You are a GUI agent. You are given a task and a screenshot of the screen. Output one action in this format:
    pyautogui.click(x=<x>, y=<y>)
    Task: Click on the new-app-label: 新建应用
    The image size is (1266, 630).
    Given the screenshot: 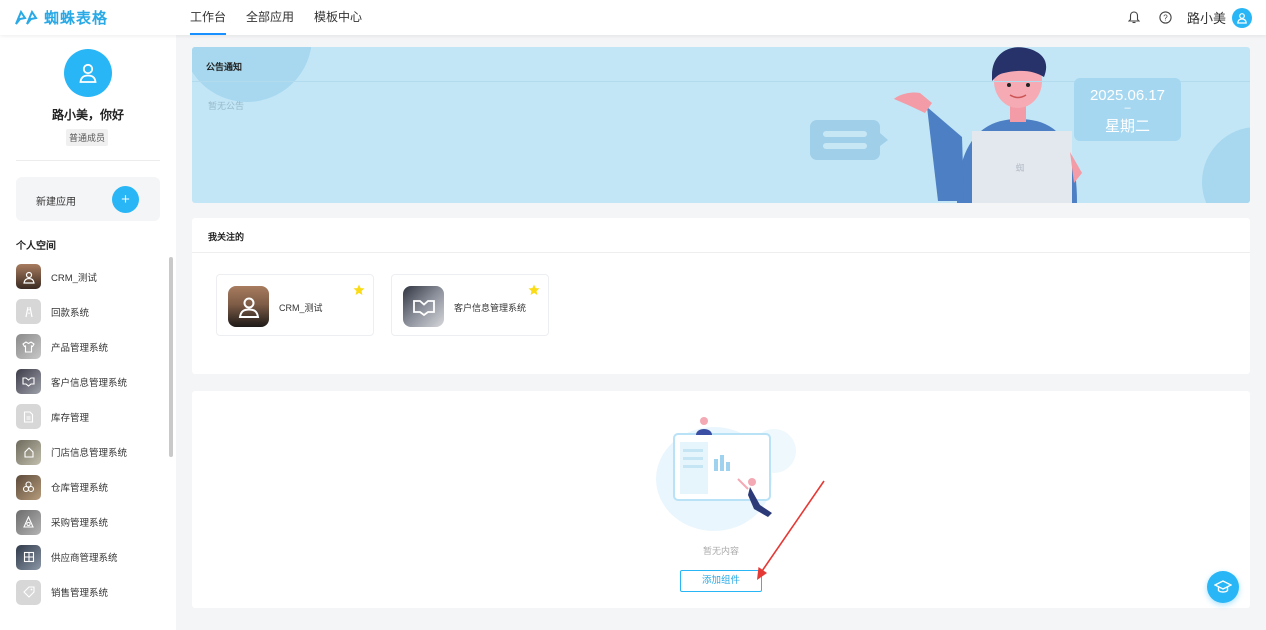 What is the action you would take?
    pyautogui.click(x=56, y=202)
    